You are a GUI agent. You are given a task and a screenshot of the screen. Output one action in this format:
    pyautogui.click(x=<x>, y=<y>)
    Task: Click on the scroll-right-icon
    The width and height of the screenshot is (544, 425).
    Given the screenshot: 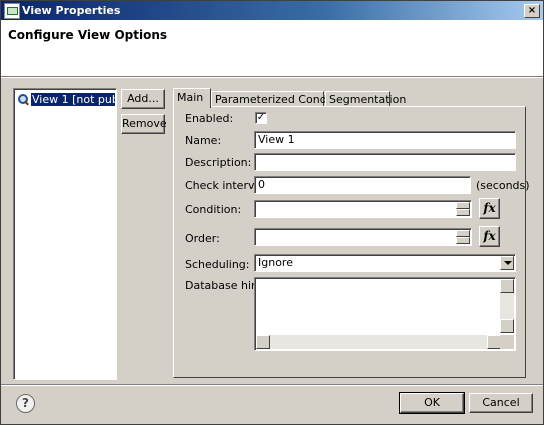 What is the action you would take?
    pyautogui.click(x=494, y=342)
    